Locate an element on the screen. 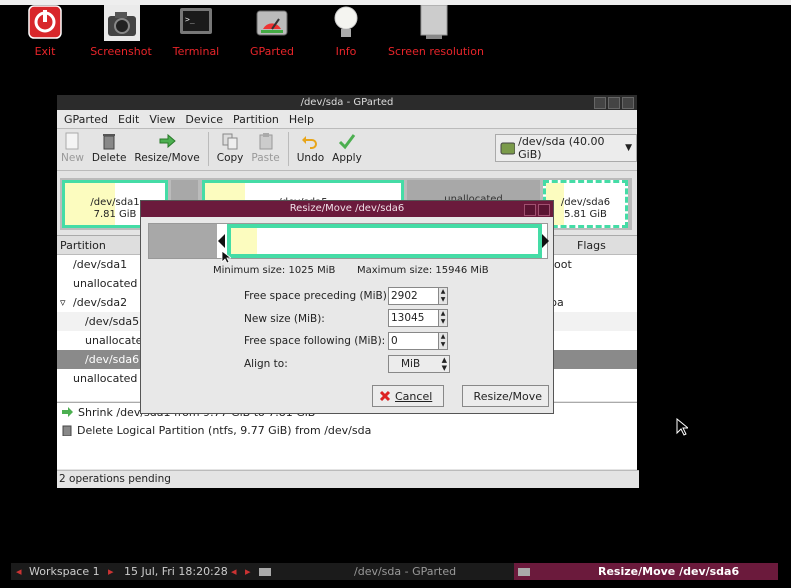 The image size is (791, 588). row-partition: /dev/sda6 is located at coordinates (112, 359).